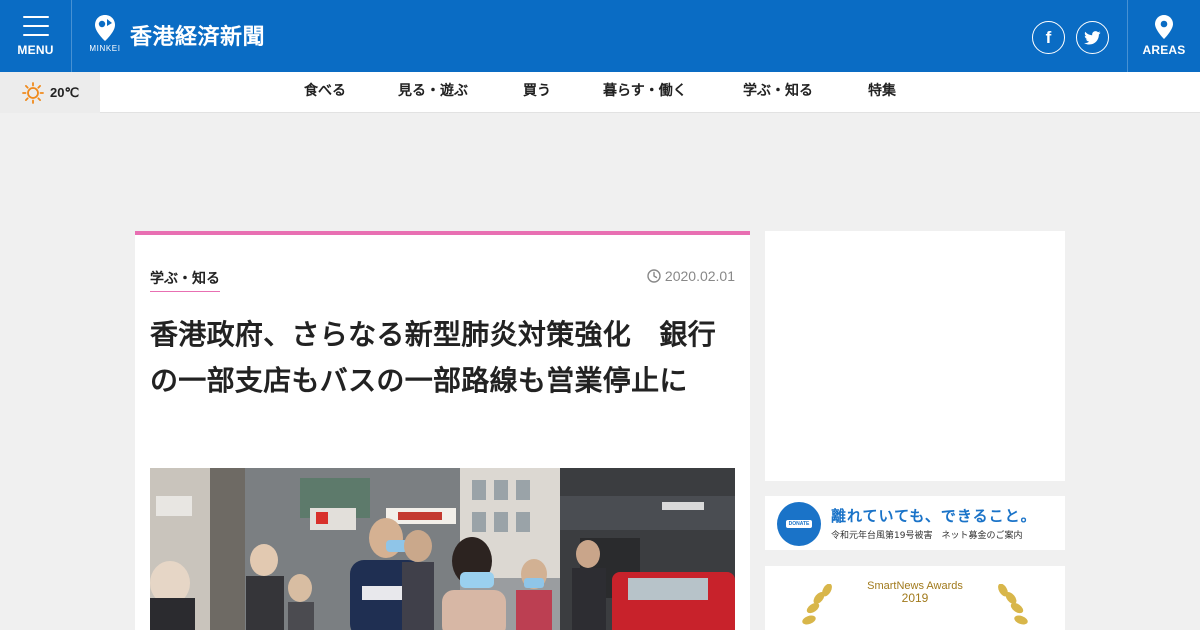  Describe the element at coordinates (934, 516) in the screenshot. I see `donate-title: 離れていても、できること。` at that location.